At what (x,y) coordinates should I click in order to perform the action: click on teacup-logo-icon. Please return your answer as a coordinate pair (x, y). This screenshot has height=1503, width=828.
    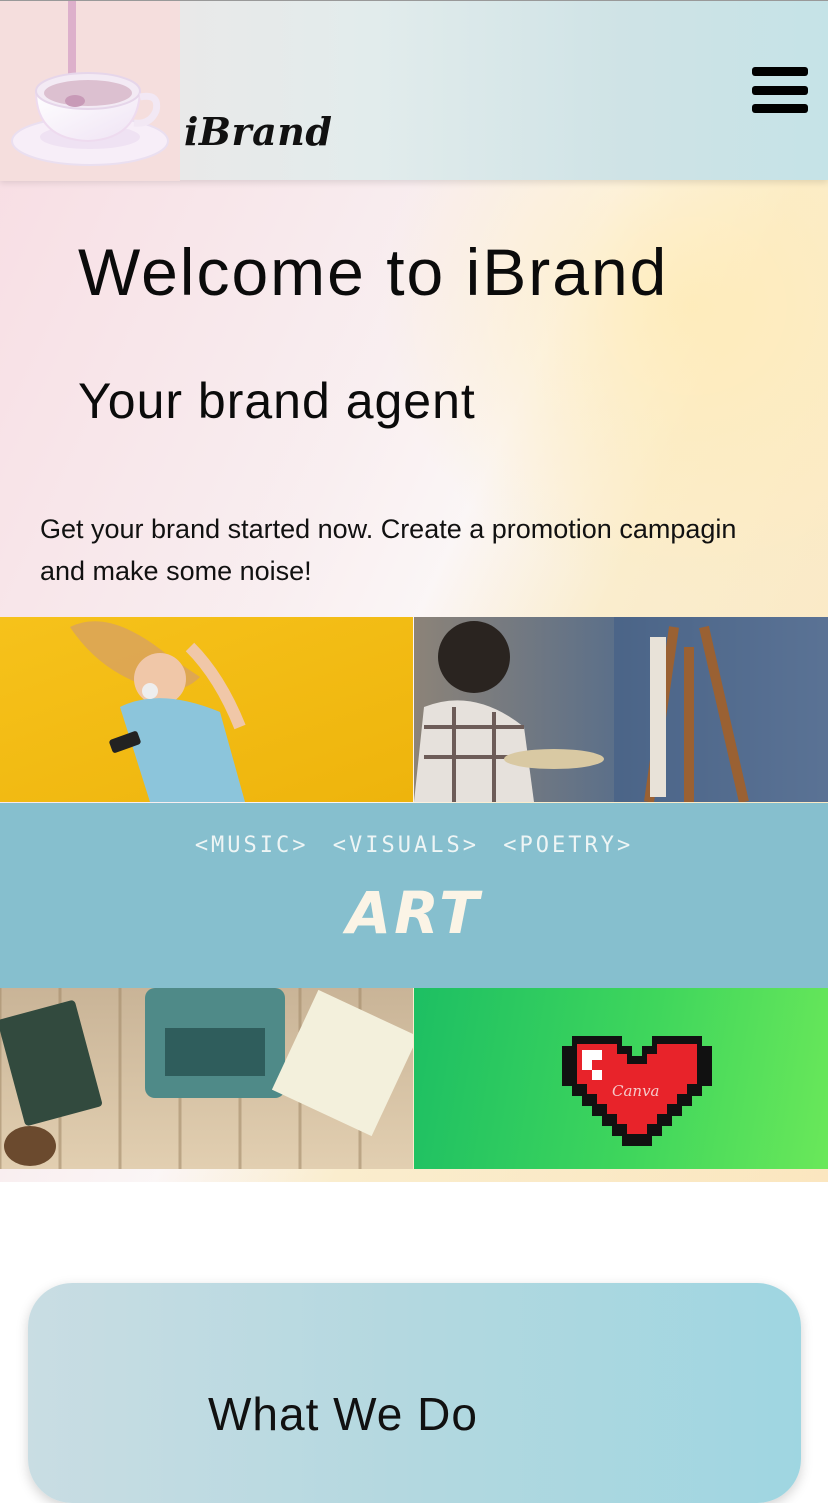
    Looking at the image, I should click on (90, 83).